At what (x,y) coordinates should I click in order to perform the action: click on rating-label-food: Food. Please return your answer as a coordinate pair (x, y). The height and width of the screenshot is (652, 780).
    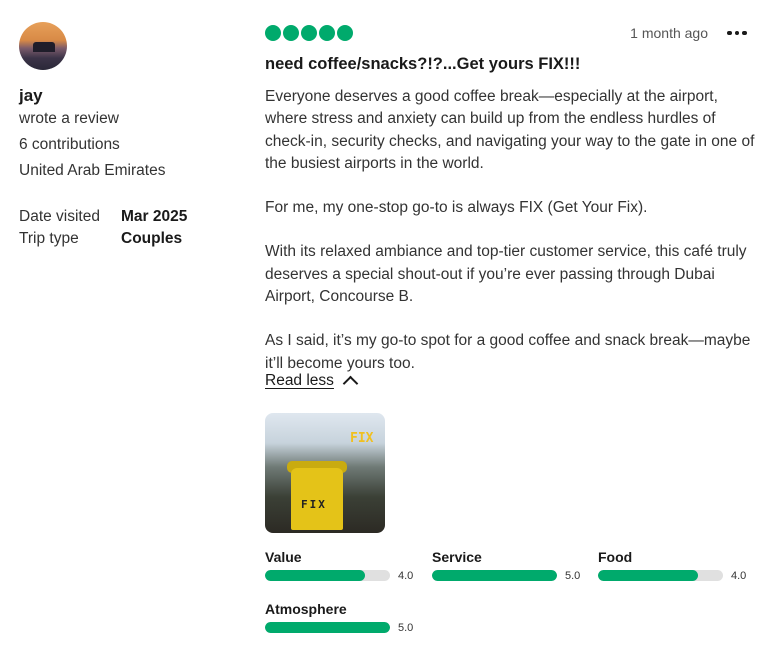
    Looking at the image, I should click on (615, 557).